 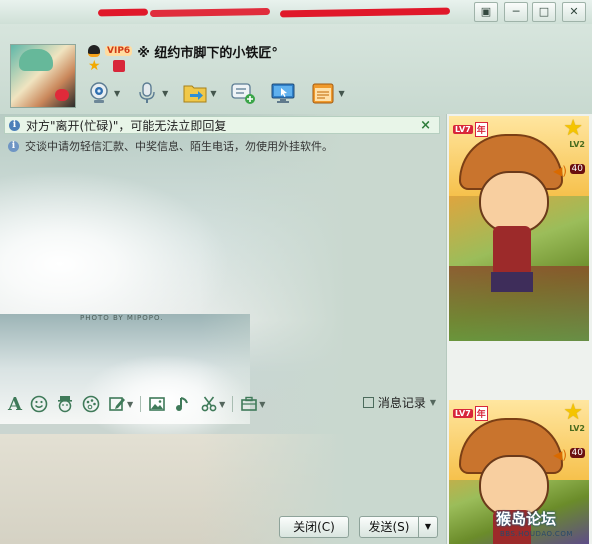 I want to click on watermark-url: BBS.HOUDAO.COM, so click(x=536, y=534).